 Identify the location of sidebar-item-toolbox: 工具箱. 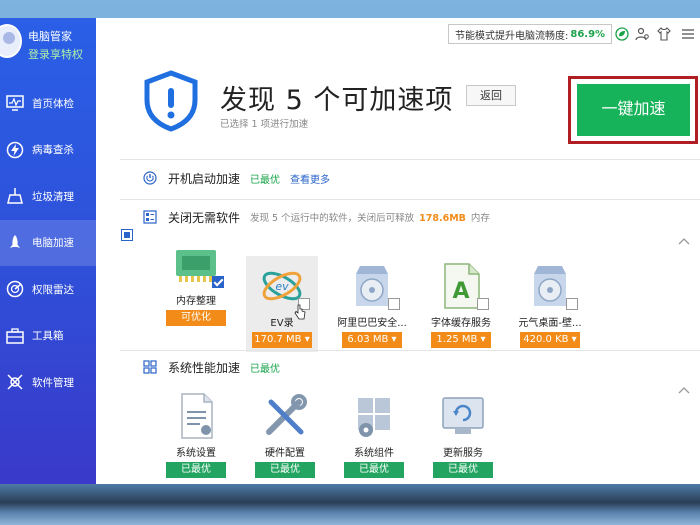
(48, 336).